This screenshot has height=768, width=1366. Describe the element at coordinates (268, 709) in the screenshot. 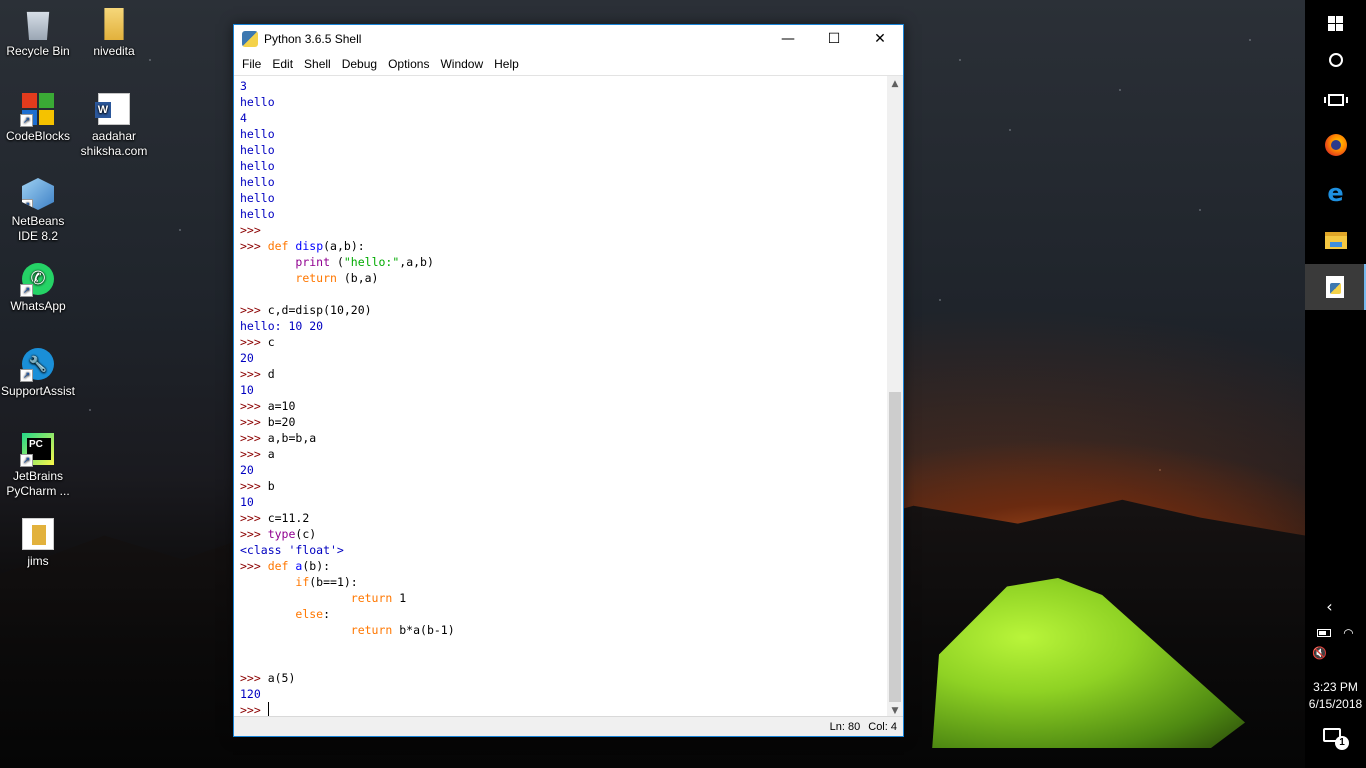

I see `text-cursor` at that location.